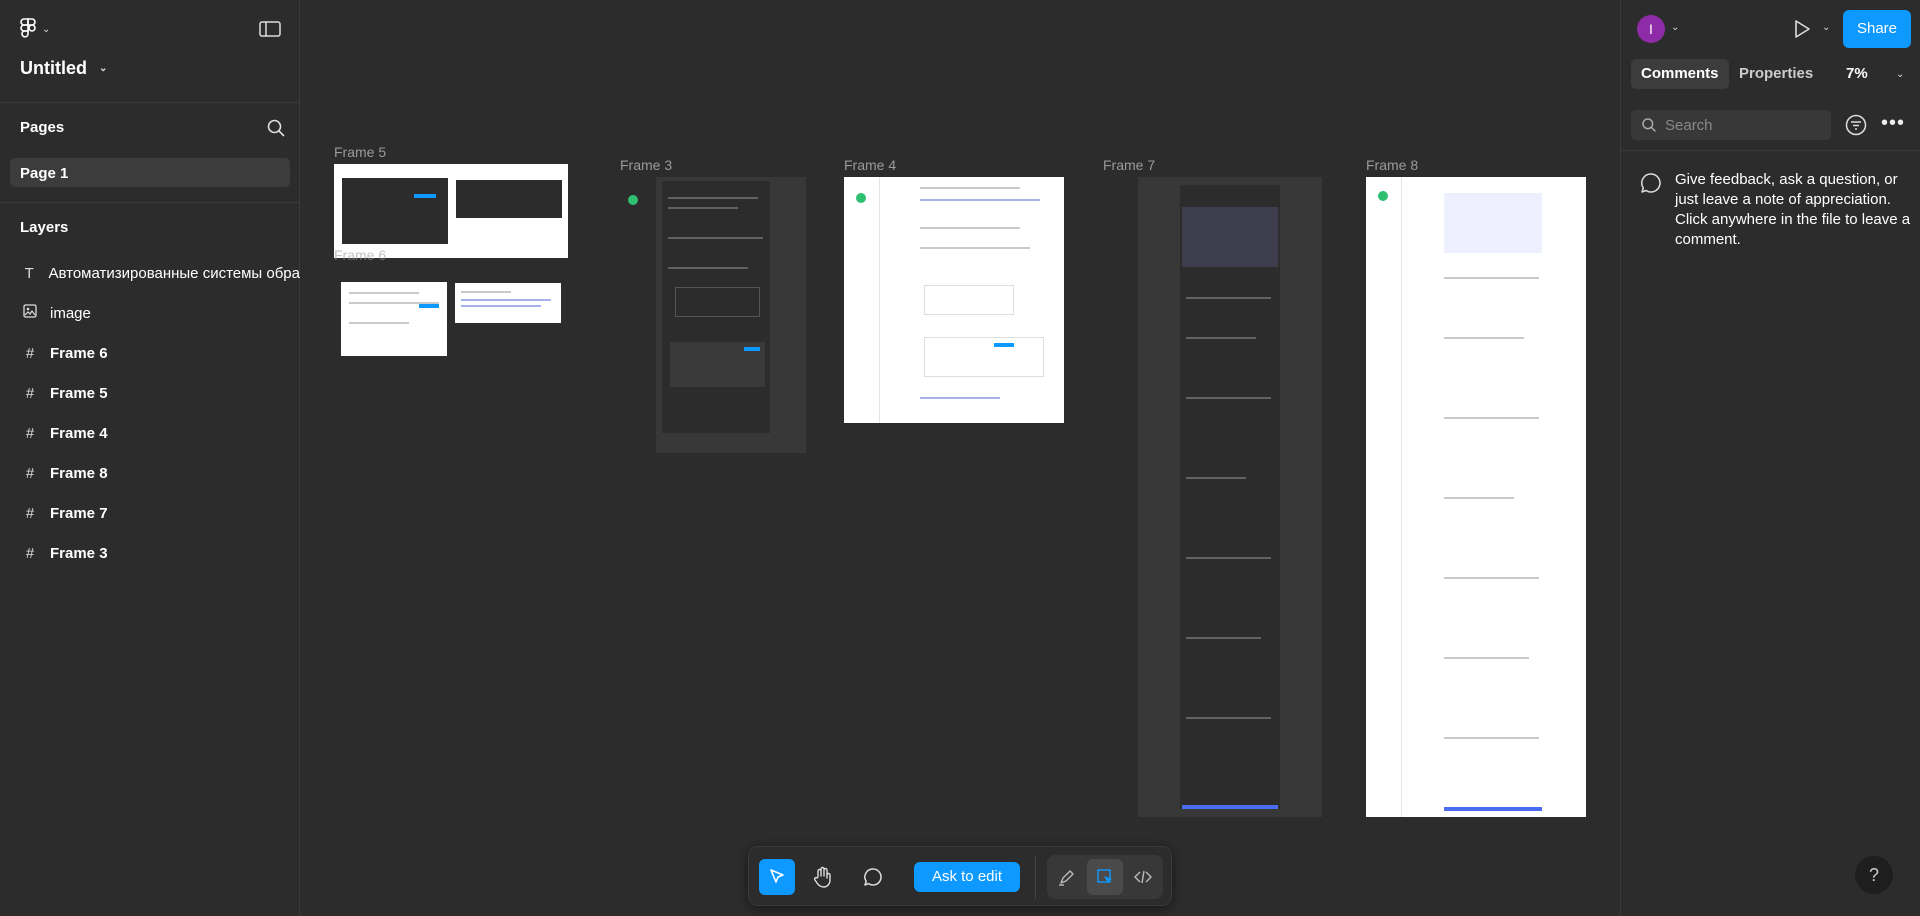 This screenshot has height=916, width=1920. Describe the element at coordinates (79, 433) in the screenshot. I see `layer-label: Frame 4` at that location.